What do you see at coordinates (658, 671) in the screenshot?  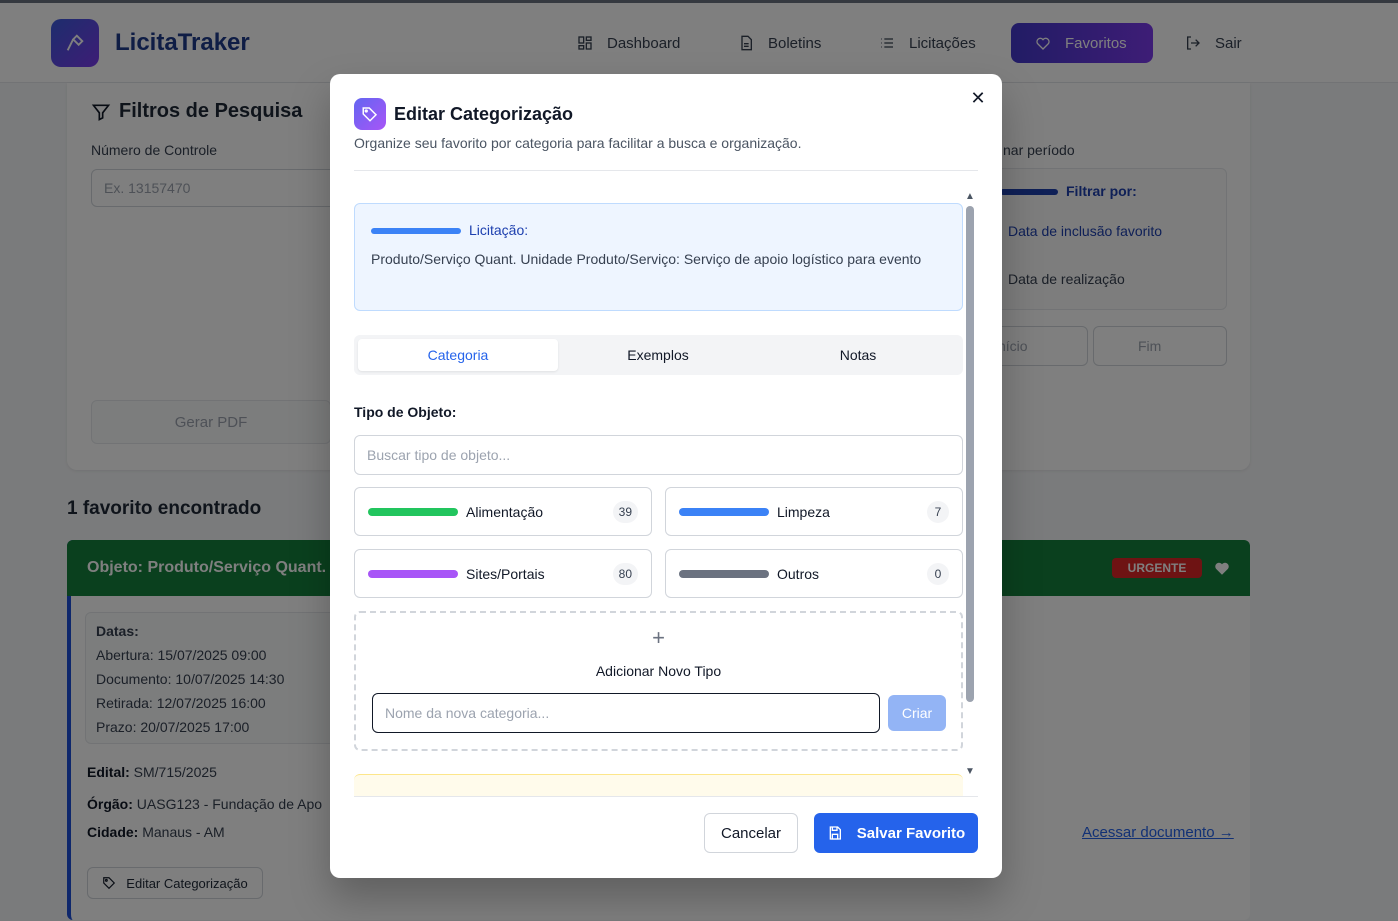 I see `add-new-type-label: Adicionar Novo Tipo` at bounding box center [658, 671].